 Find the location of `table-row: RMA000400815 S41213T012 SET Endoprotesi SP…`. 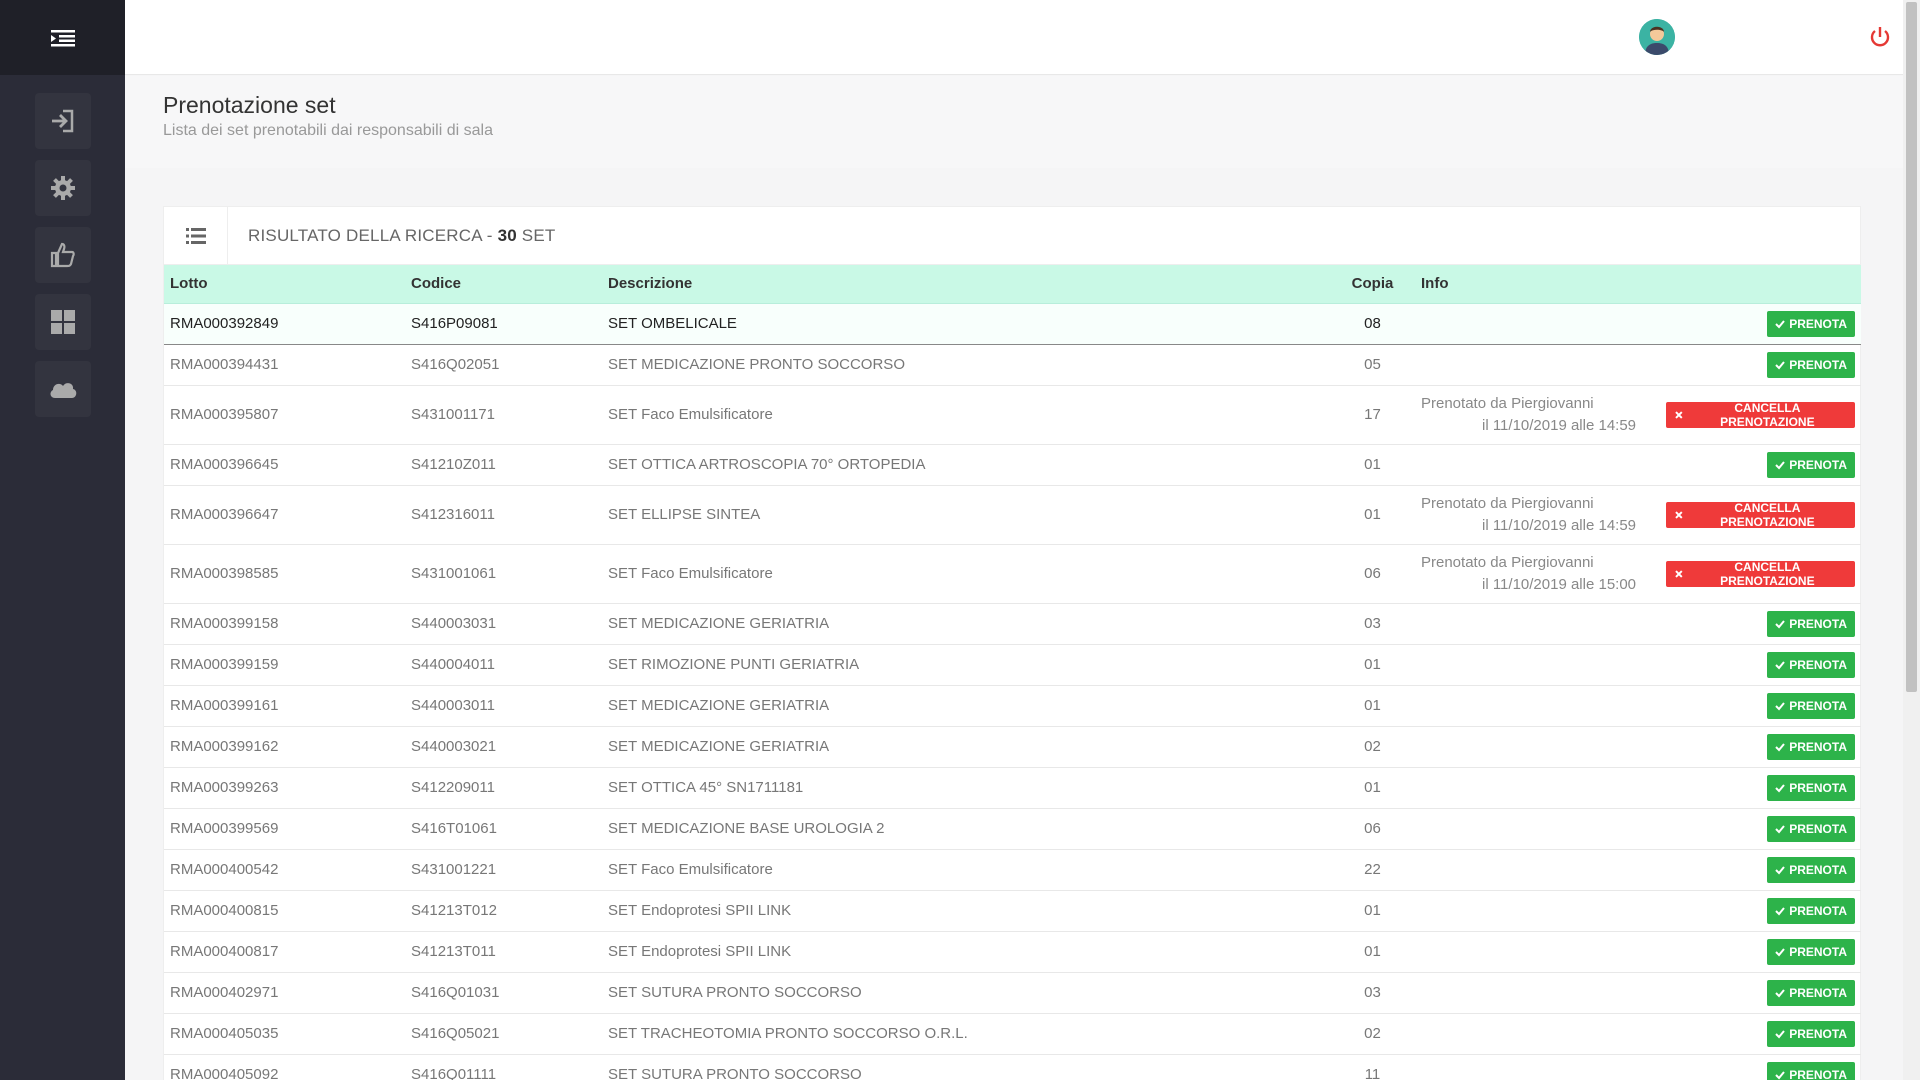

table-row: RMA000400815 S41213T012 SET Endoprotesi SP… is located at coordinates (1012, 911).